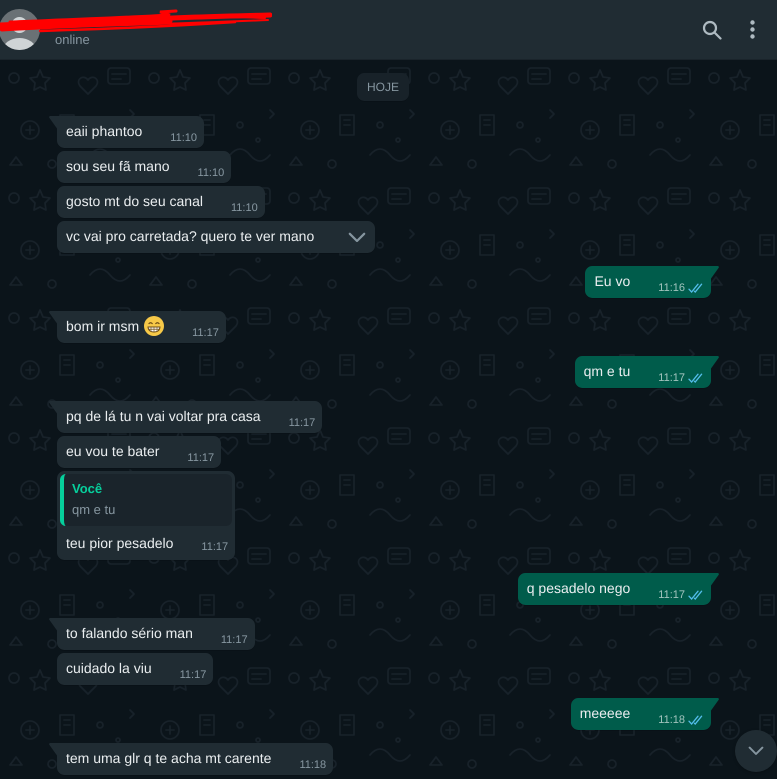 This screenshot has height=779, width=777. Describe the element at coordinates (169, 758) in the screenshot. I see `message-text: tem uma glr q te acha mt carente` at that location.